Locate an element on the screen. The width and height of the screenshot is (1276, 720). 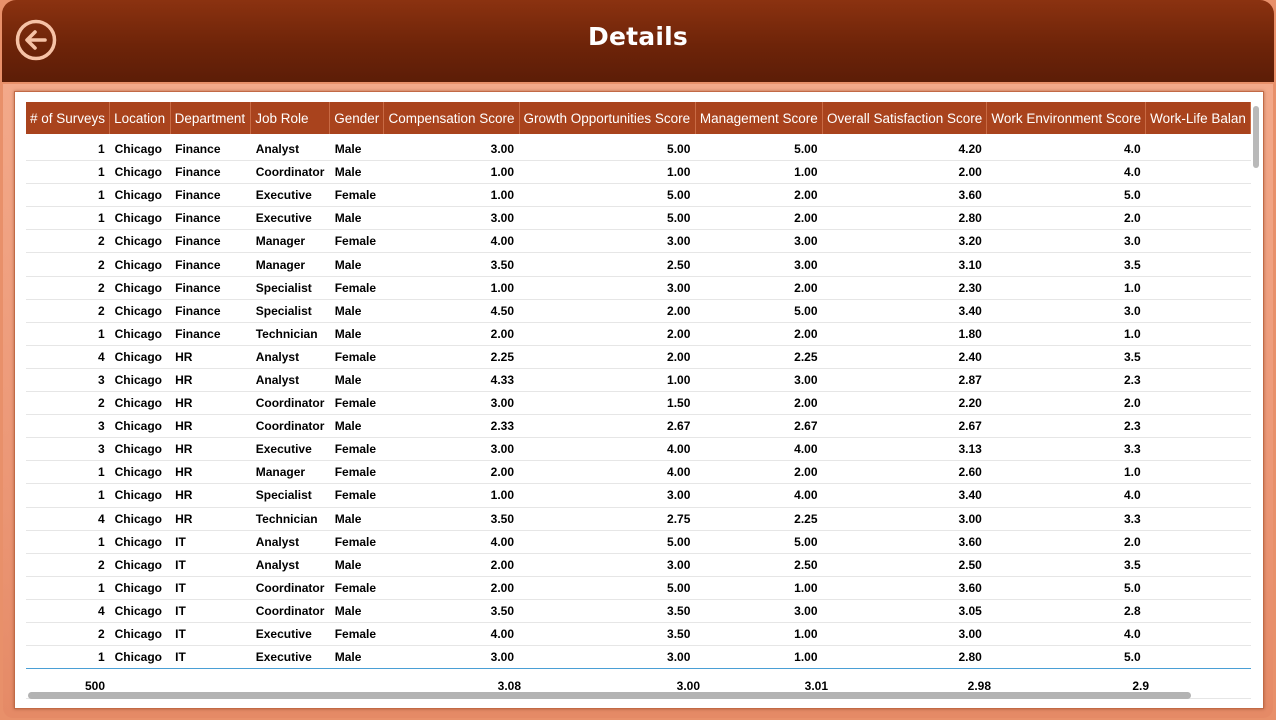
cell-growth-opportunities-score: 3.00 is located at coordinates (607, 241).